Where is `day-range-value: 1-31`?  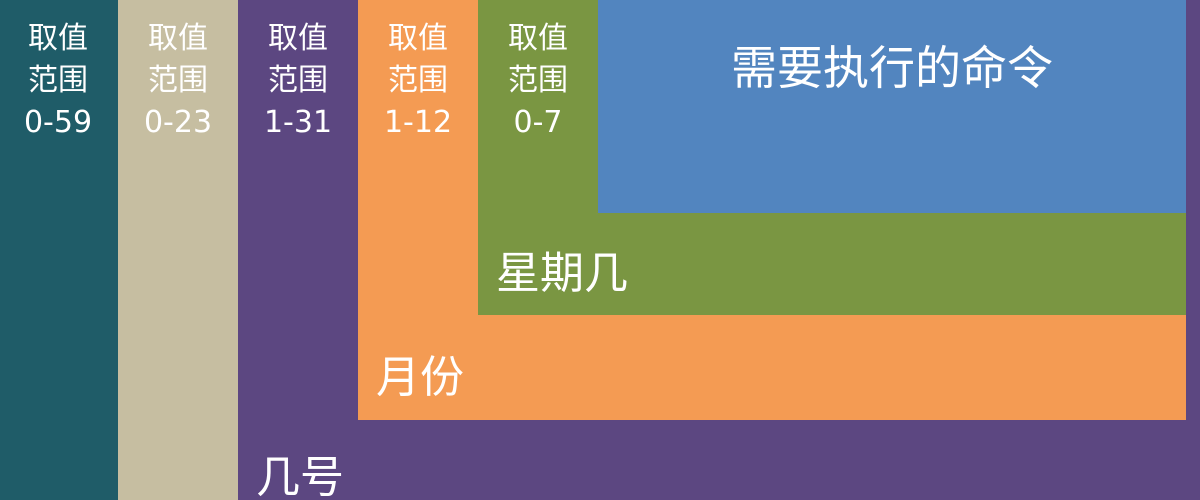
day-range-value: 1-31 is located at coordinates (298, 122).